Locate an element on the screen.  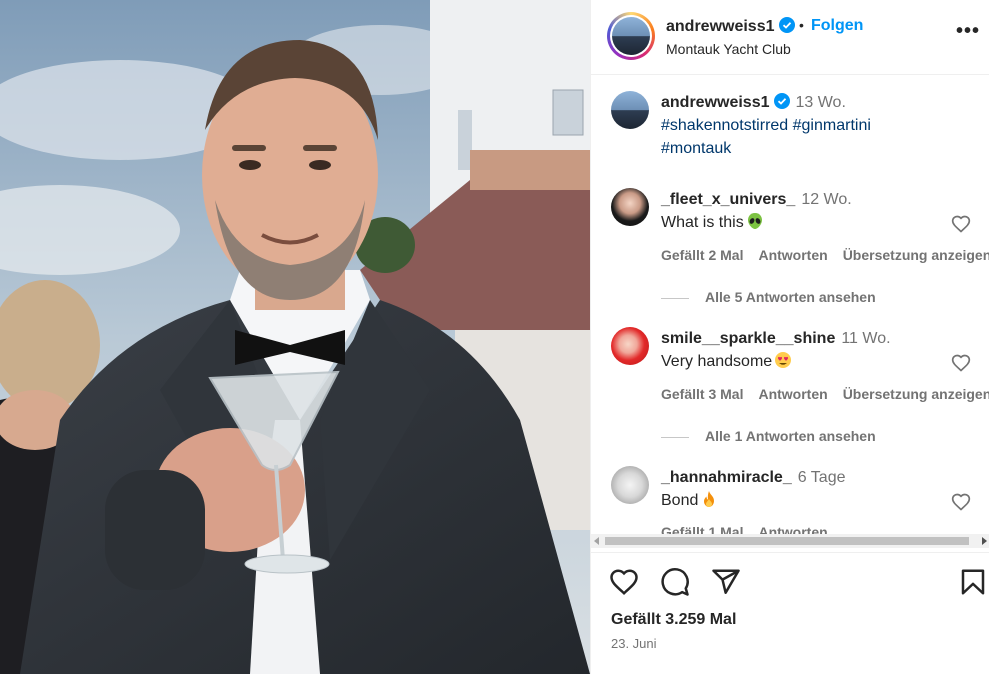
comment-time: 12 Wo. is located at coordinates (826, 199).